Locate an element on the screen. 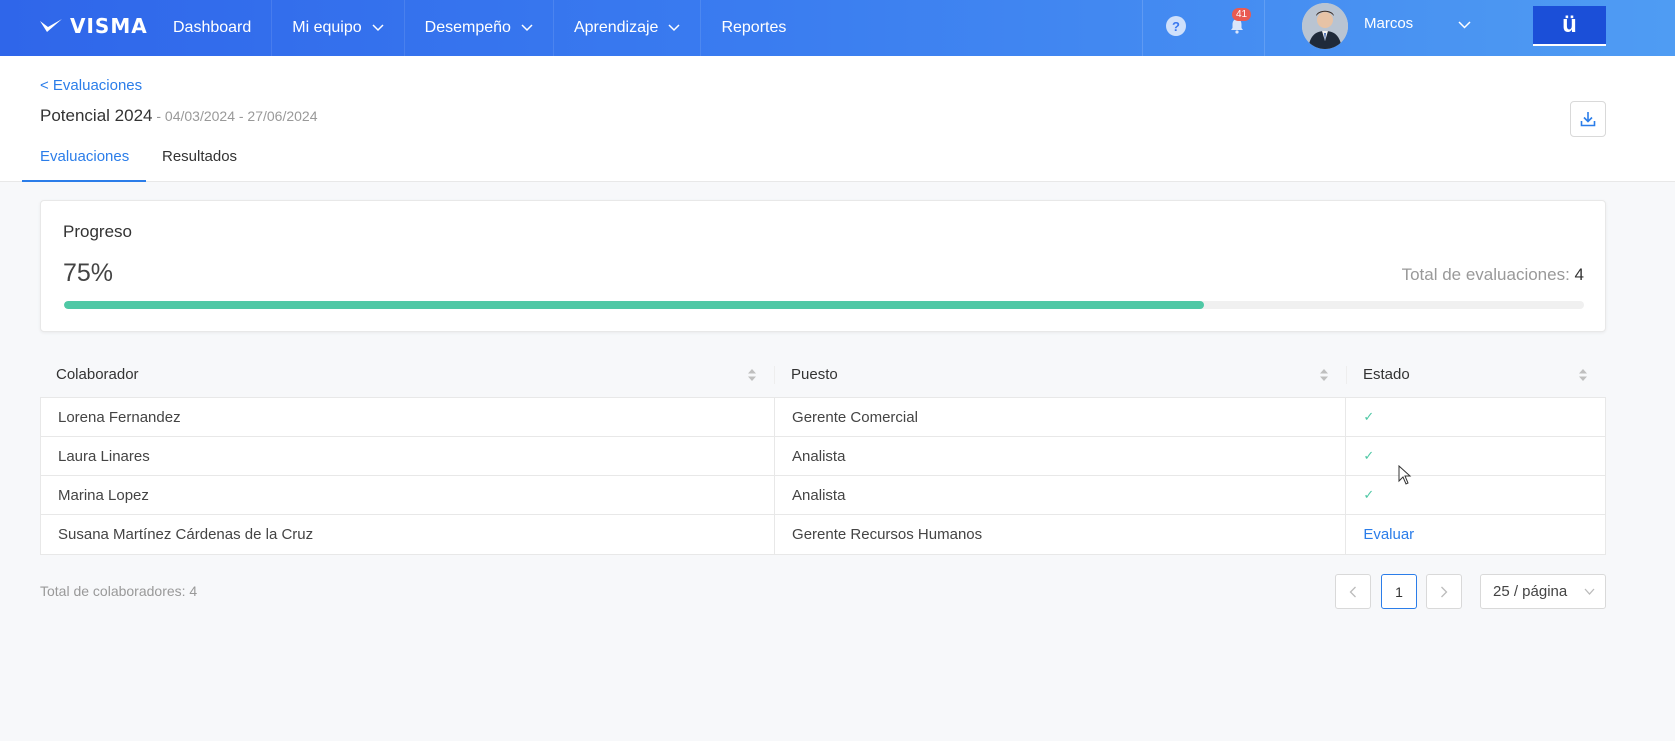 Image resolution: width=1675 pixels, height=741 pixels. cell-colaborador: Laura Linares is located at coordinates (408, 456).